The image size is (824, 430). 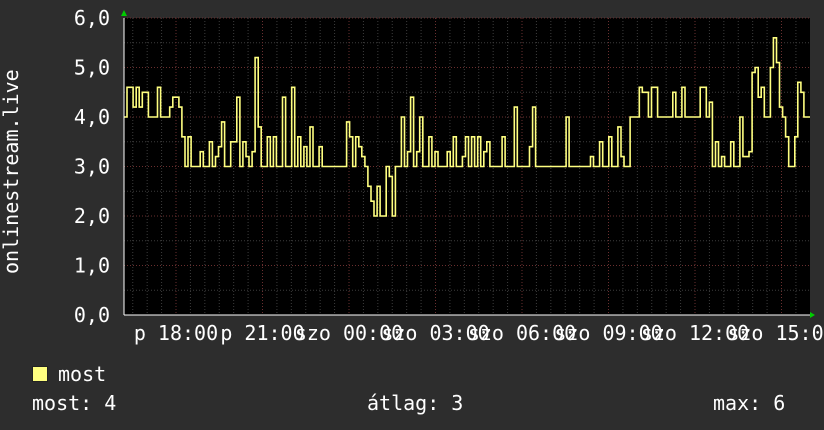 I want to click on y-tick-label: 3,0, so click(x=92, y=167).